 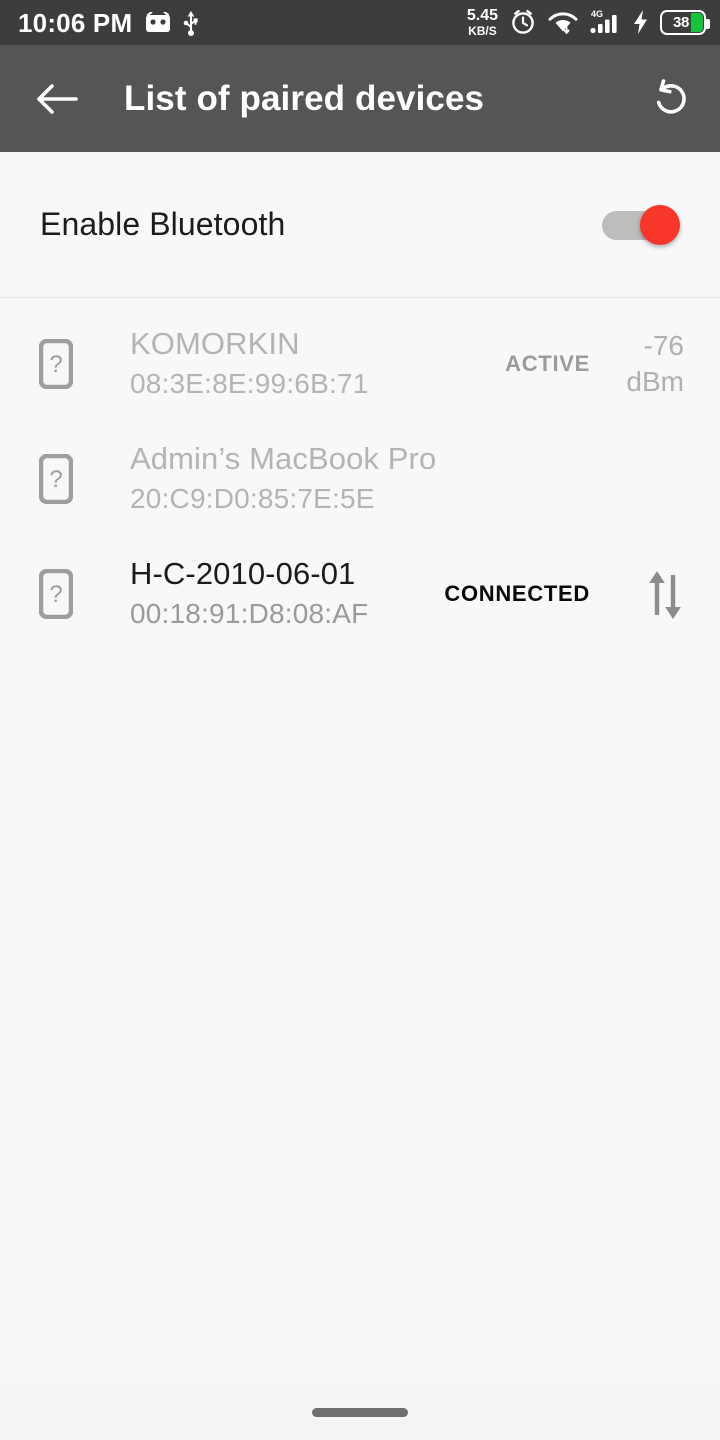 What do you see at coordinates (660, 224) in the screenshot?
I see `switch-thumb` at bounding box center [660, 224].